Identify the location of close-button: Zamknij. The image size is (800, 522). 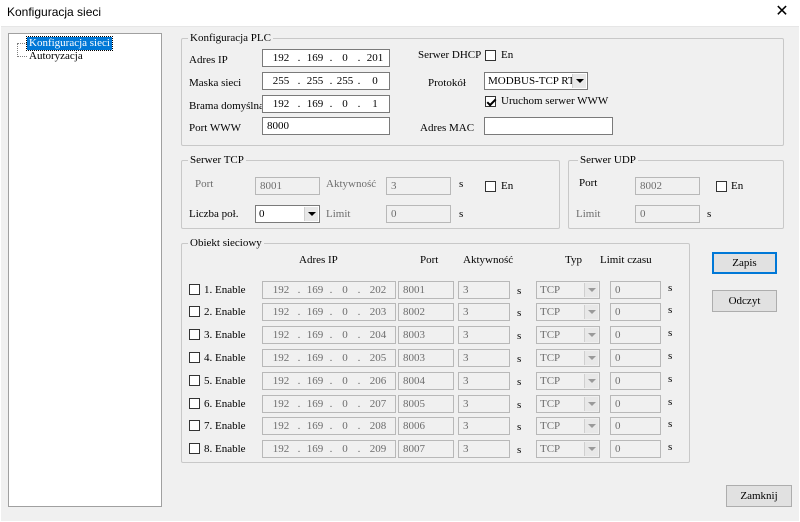
(759, 496).